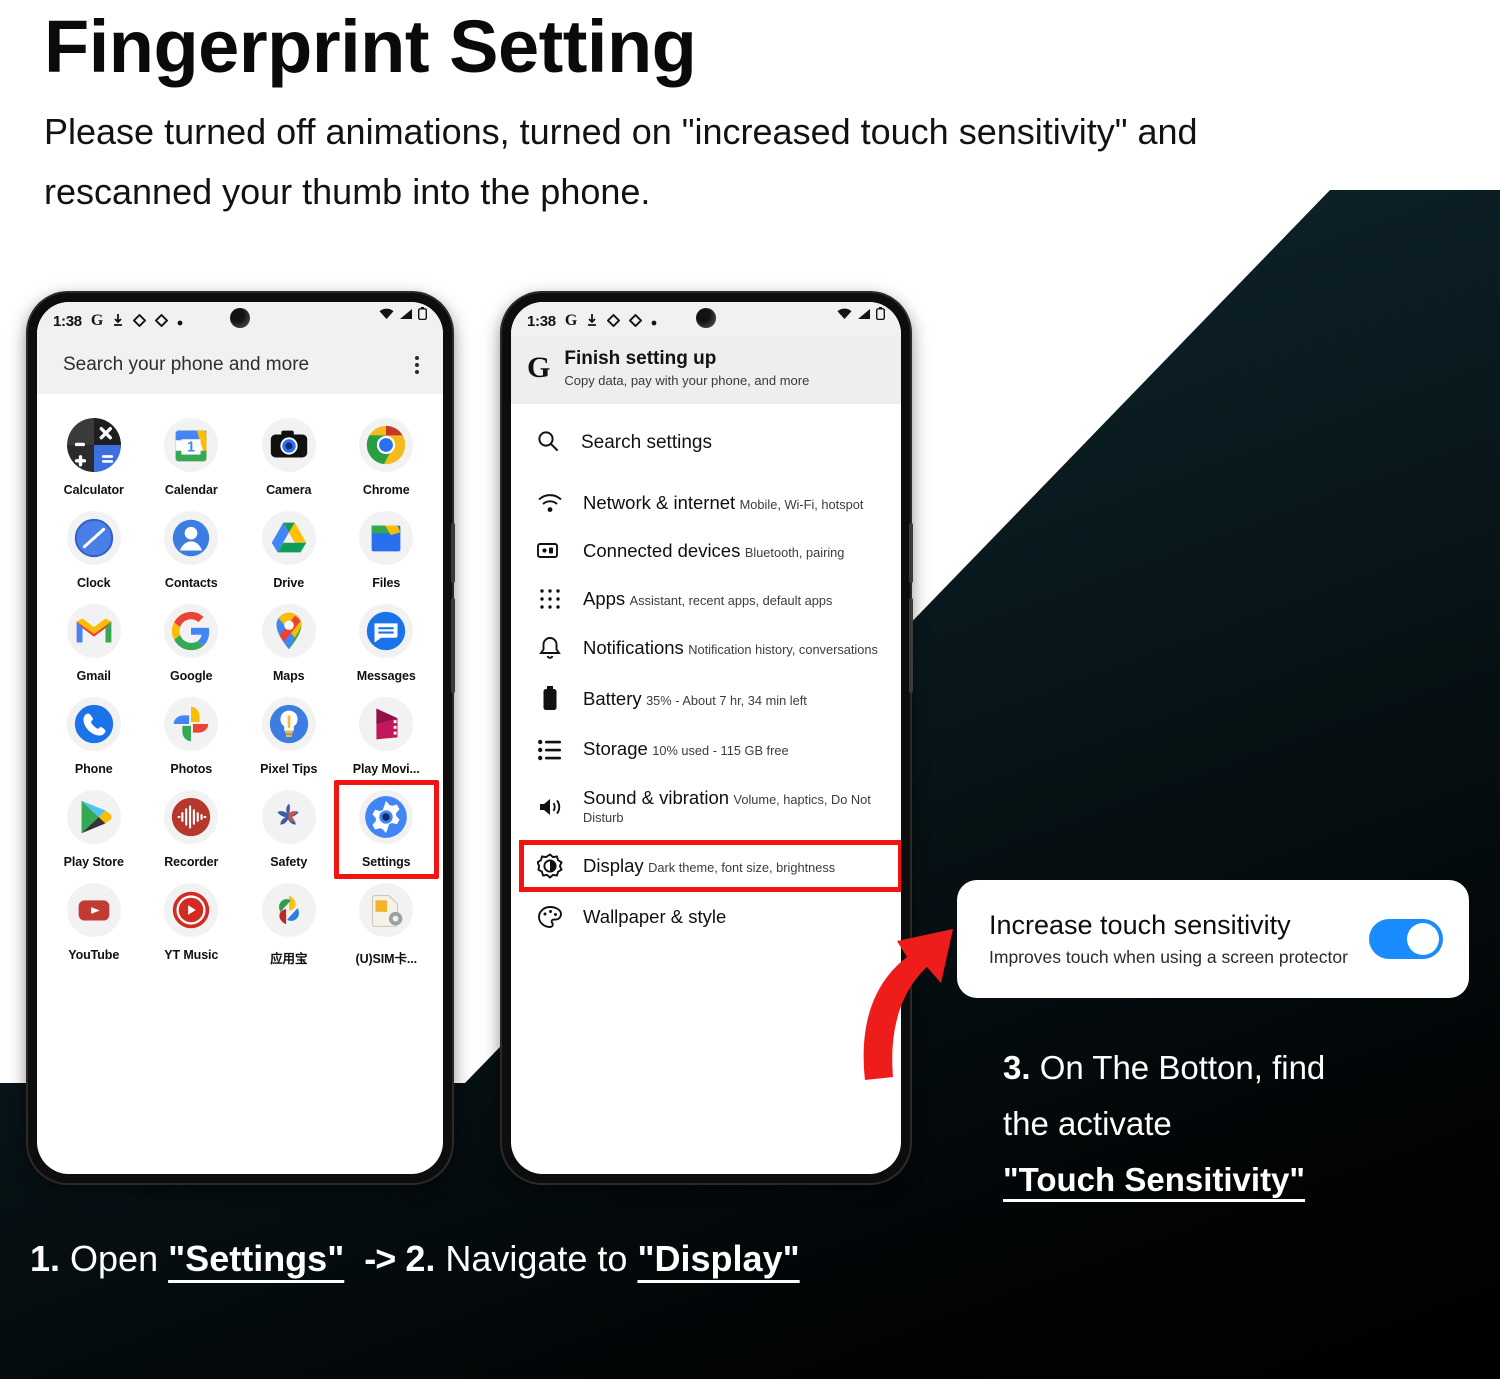 This screenshot has height=1379, width=1500. Describe the element at coordinates (386, 817) in the screenshot. I see `settings-gear-icon` at that location.